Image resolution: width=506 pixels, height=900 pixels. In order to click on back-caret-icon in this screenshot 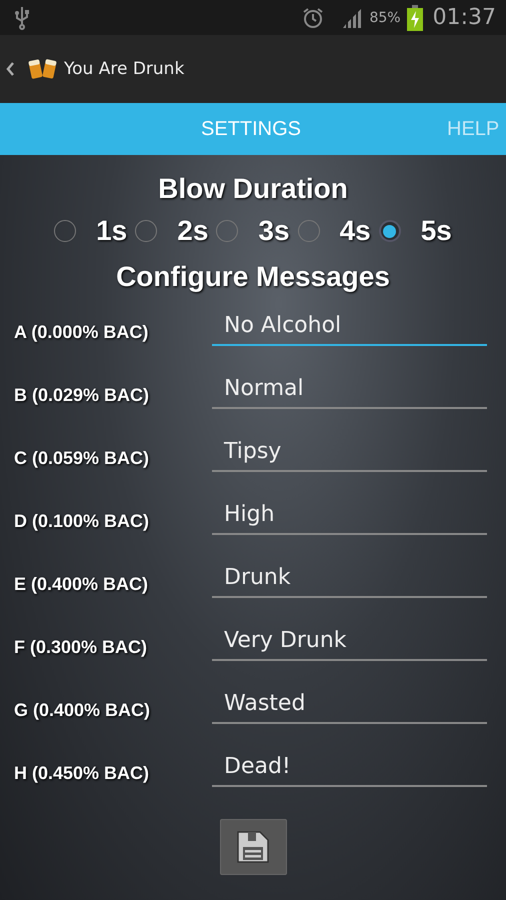, I will do `click(10, 69)`.